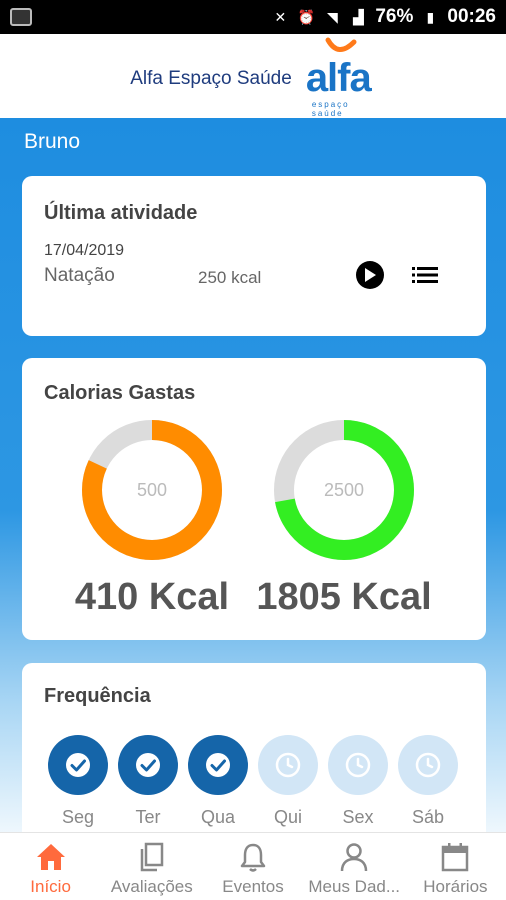 The height and width of the screenshot is (900, 506). Describe the element at coordinates (78, 817) in the screenshot. I see `day-label: Seg` at that location.